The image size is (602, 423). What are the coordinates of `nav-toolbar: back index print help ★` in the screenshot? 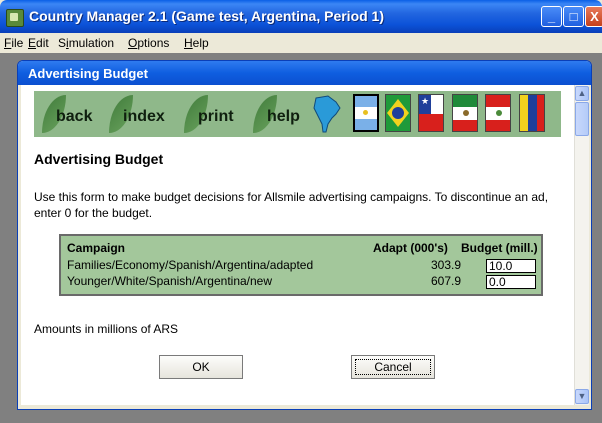 It's located at (297, 114).